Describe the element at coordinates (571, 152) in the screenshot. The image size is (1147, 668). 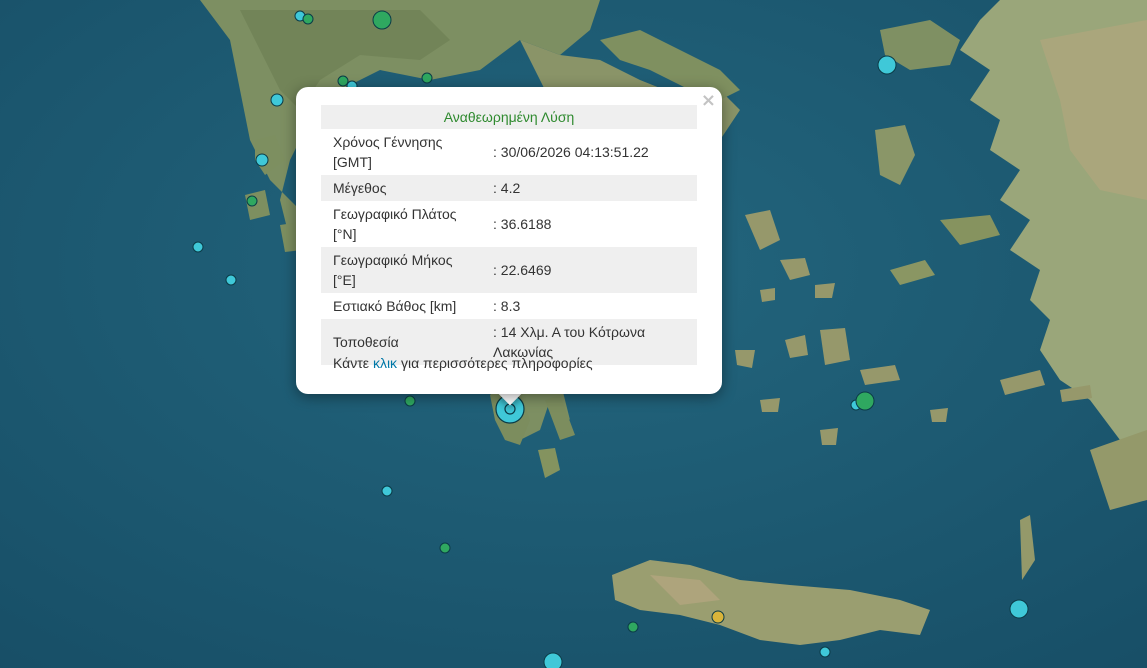
I see `row-value-origin-time: : 30/06/2026 04:13:51.22` at that location.